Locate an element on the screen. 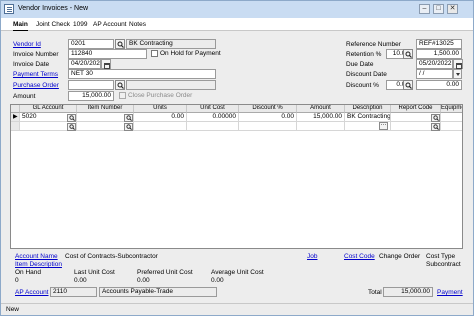 This screenshot has height=316, width=474. vendor-lookup-button is located at coordinates (120, 44).